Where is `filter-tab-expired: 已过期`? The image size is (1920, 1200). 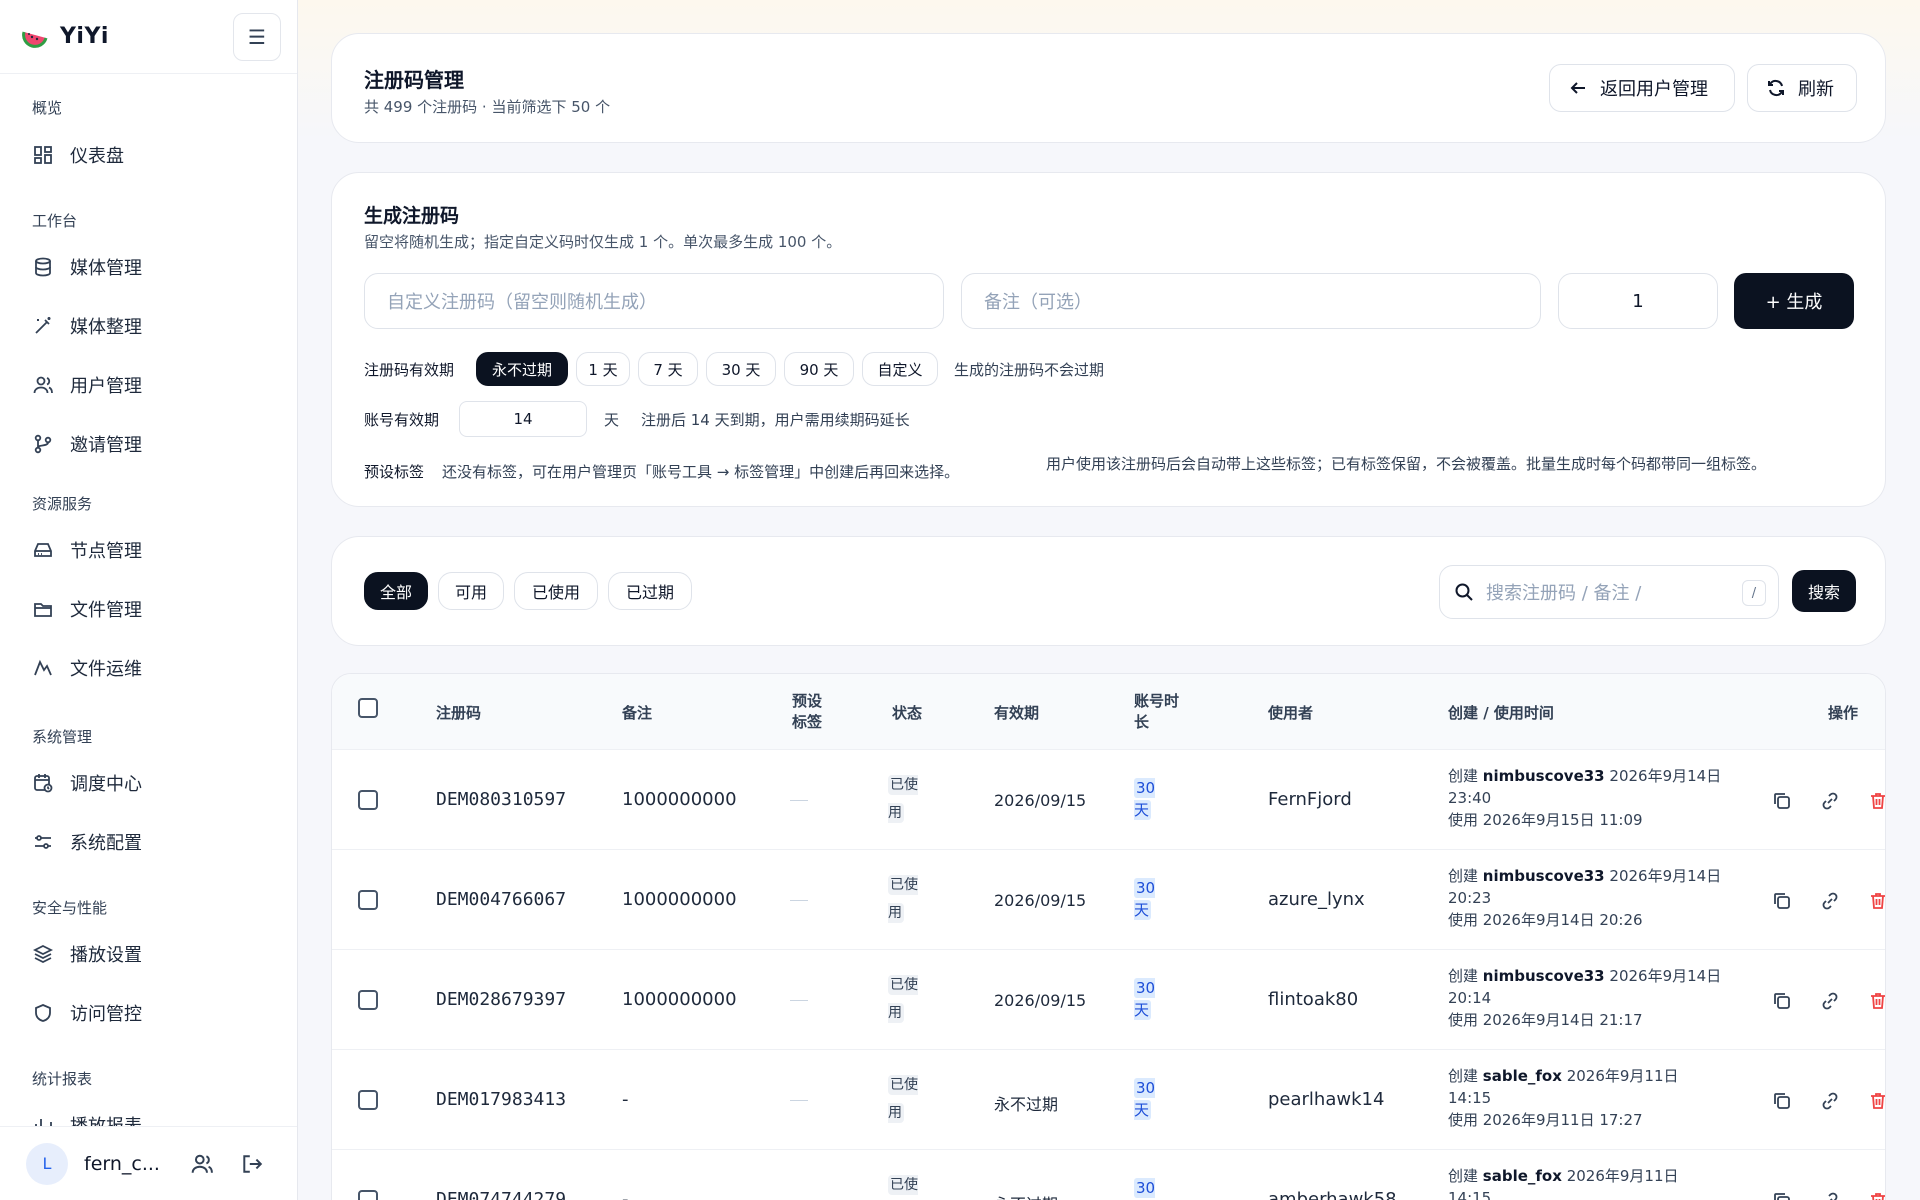 filter-tab-expired: 已过期 is located at coordinates (650, 591).